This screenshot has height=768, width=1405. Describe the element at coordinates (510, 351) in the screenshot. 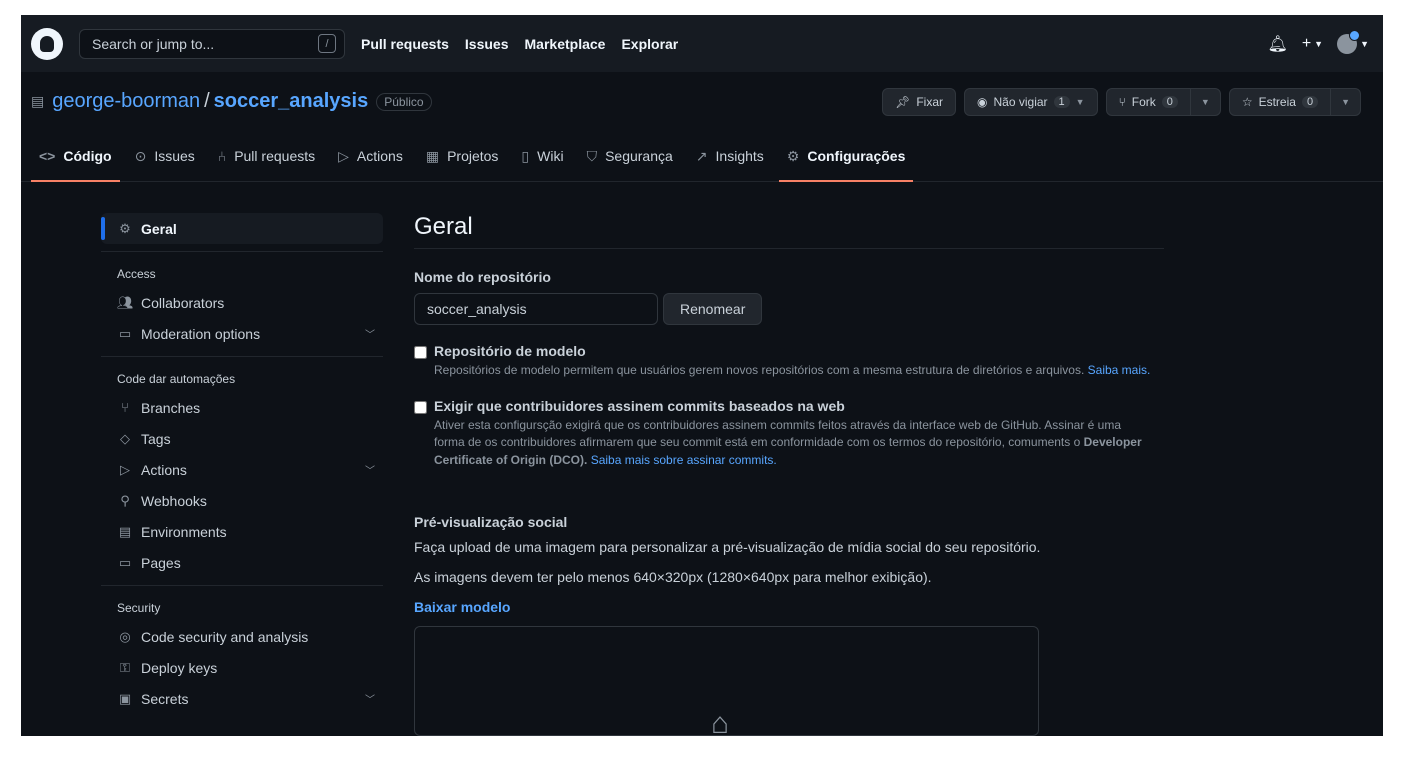

I see `template-repo-title: Repositório de modelo` at that location.